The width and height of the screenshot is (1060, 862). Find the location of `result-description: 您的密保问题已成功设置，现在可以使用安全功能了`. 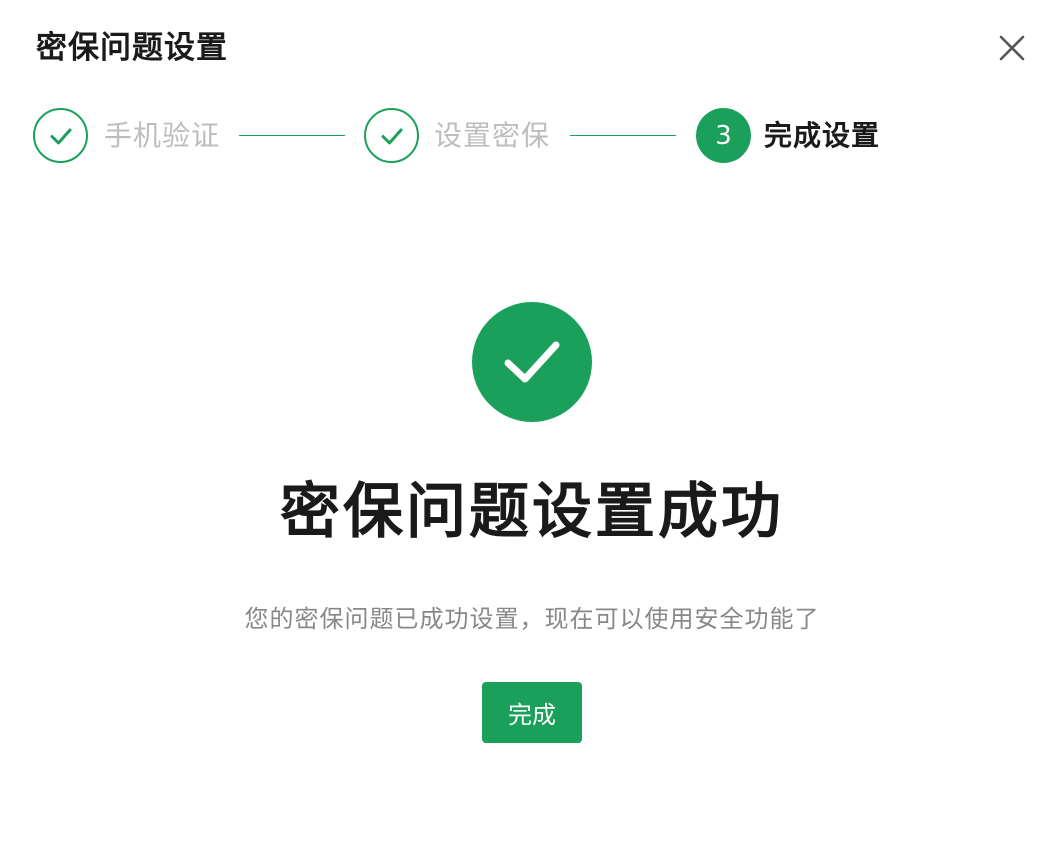

result-description: 您的密保问题已成功设置，现在可以使用安全功能了 is located at coordinates (532, 619).